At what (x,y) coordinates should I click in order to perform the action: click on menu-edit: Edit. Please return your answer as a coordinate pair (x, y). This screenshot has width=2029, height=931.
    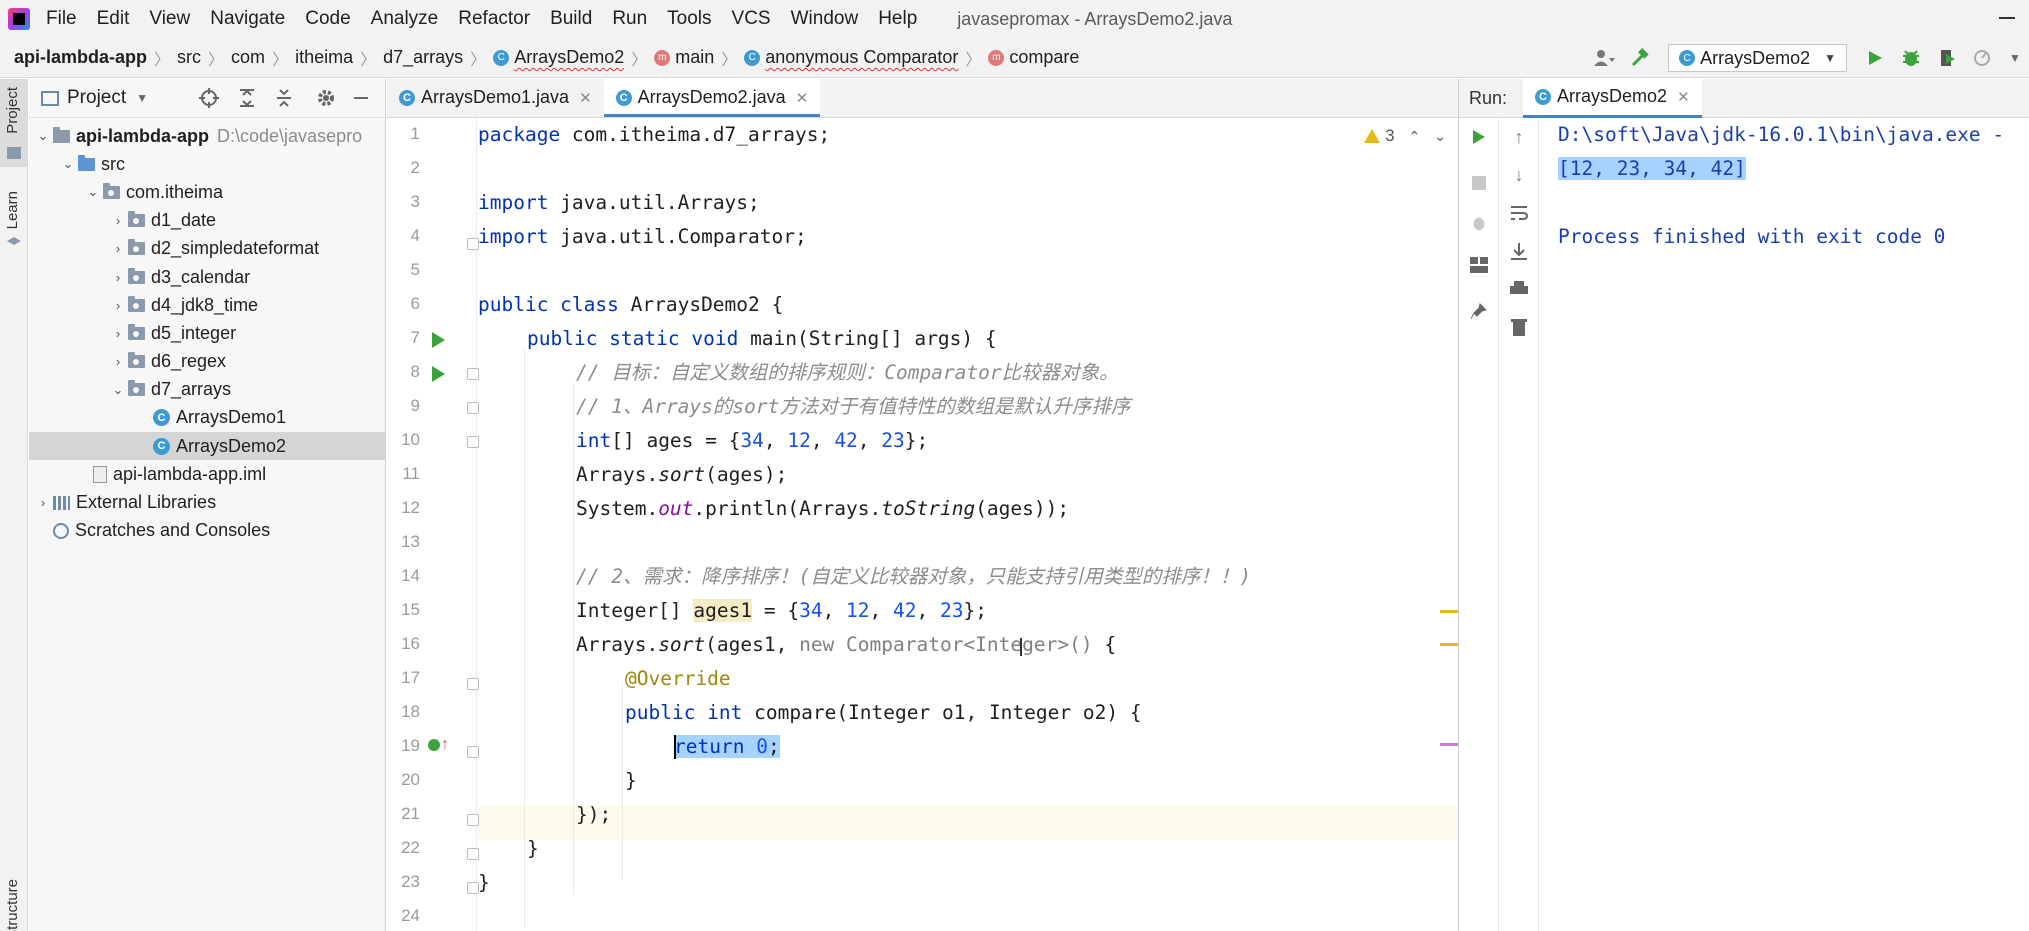
    Looking at the image, I should click on (113, 19).